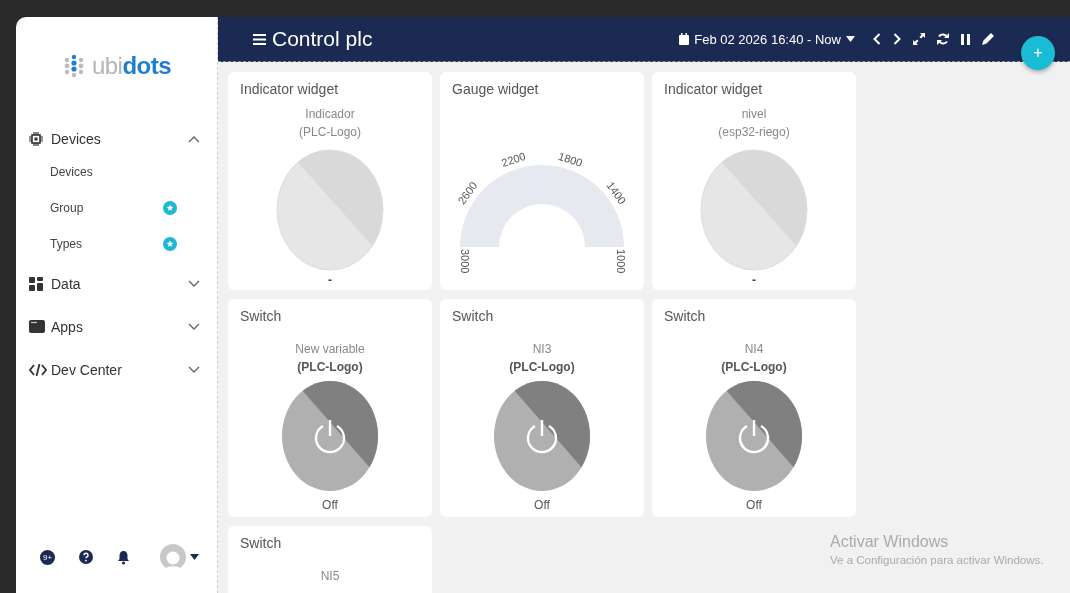 The image size is (1070, 593). I want to click on dashboard-icon, so click(36, 283).